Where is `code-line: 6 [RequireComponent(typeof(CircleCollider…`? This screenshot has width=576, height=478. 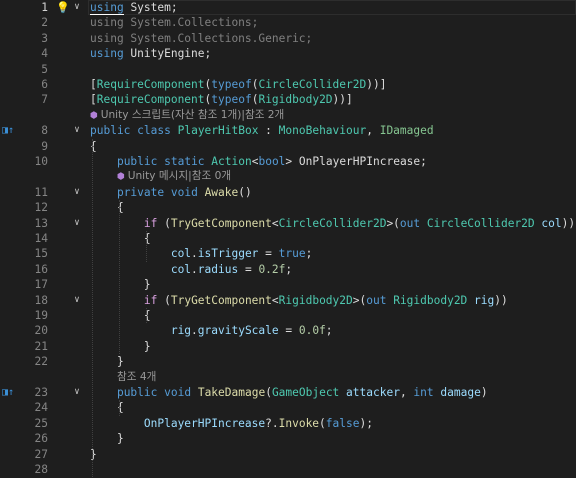
code-line: 6 [RequireComponent(typeof(CircleCollider… is located at coordinates (288, 84).